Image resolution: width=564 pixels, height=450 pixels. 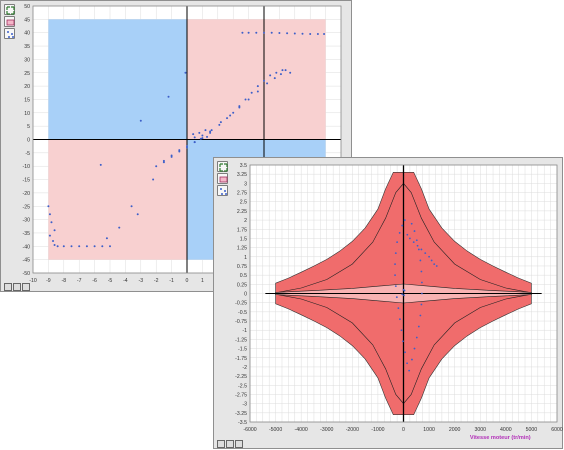 What do you see at coordinates (244, 405) in the screenshot?
I see `y-tick-label: -3` at bounding box center [244, 405].